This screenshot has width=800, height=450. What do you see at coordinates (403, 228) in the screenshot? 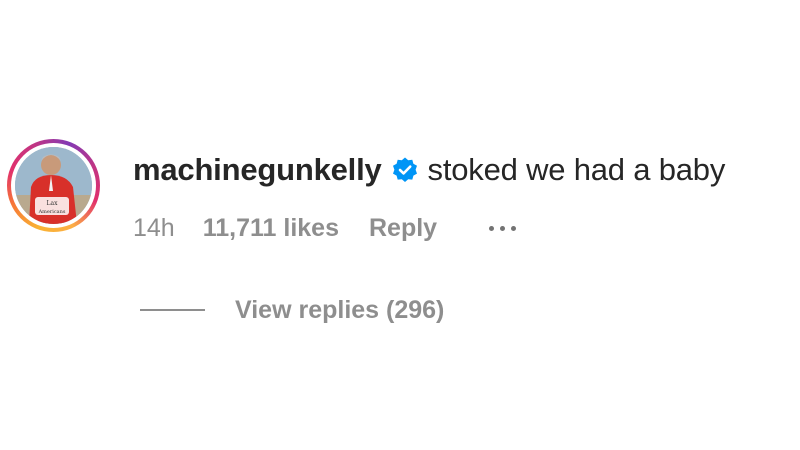
I see `reply-button: Reply` at bounding box center [403, 228].